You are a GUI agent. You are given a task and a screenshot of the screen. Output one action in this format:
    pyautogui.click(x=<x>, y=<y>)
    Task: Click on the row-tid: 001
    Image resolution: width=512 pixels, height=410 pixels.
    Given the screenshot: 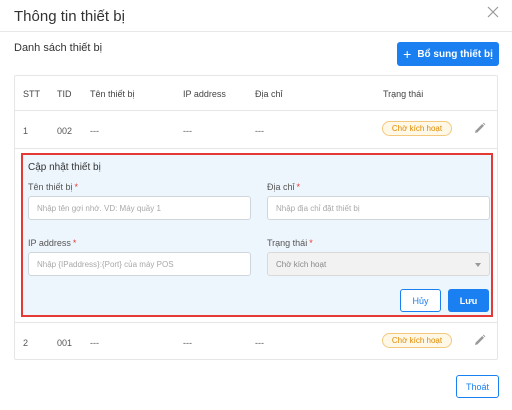 What is the action you would take?
    pyautogui.click(x=65, y=343)
    